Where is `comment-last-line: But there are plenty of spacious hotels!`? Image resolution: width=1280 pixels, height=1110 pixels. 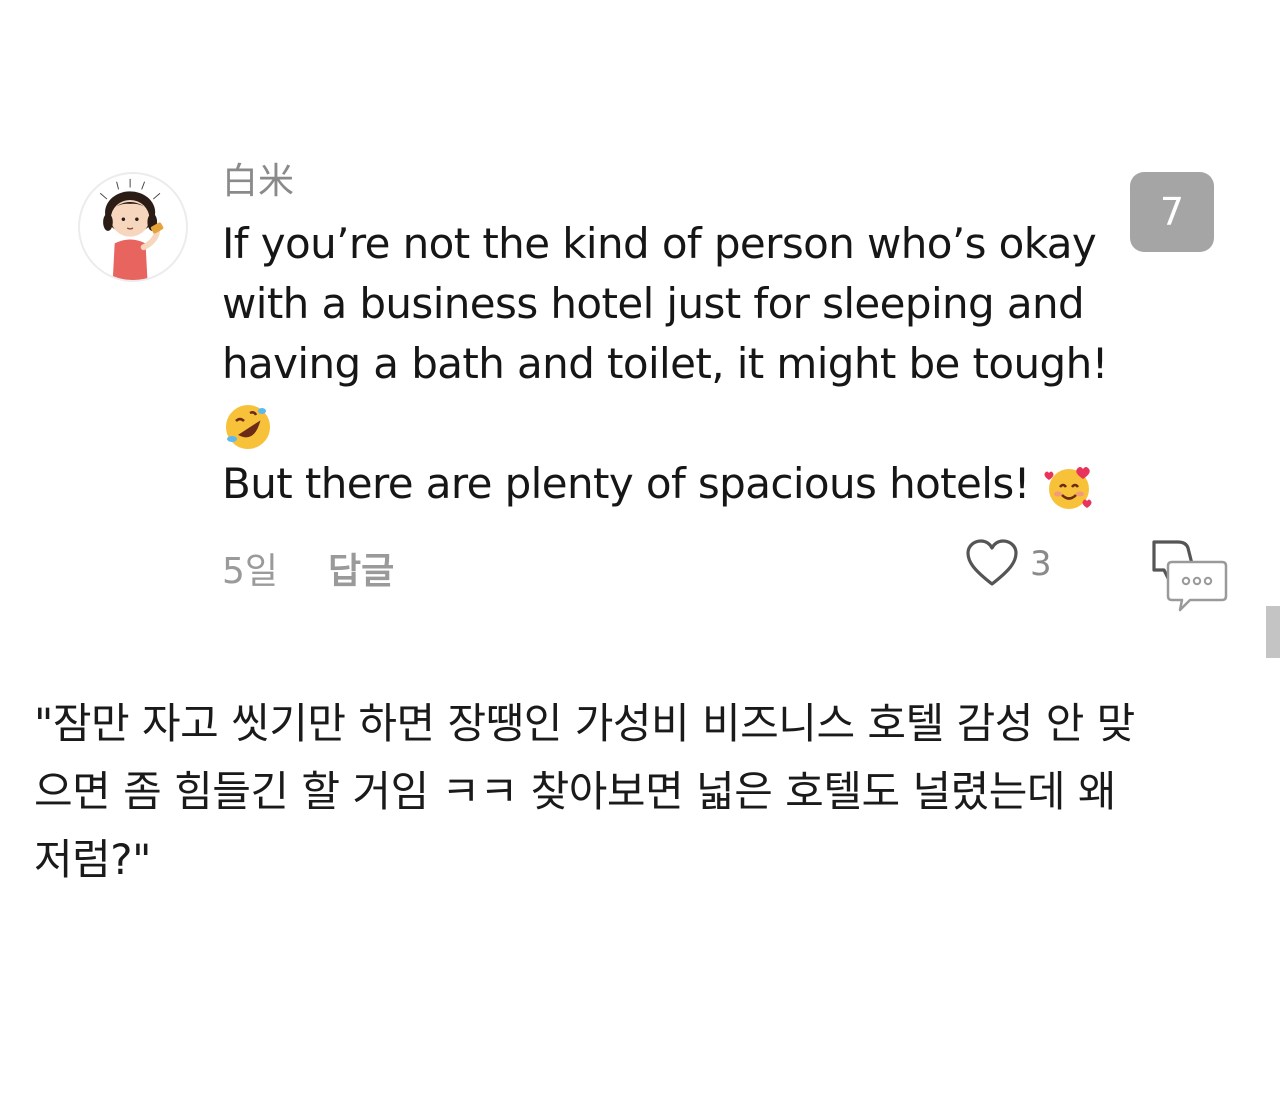
comment-last-line: But there are plenty of spacious hotels! is located at coordinates (717, 484).